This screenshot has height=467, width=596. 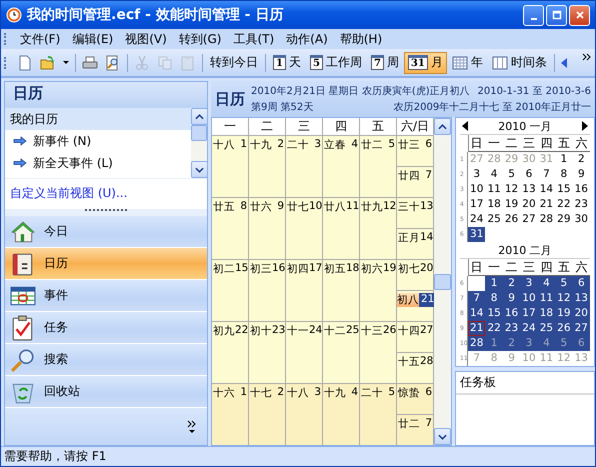 I want to click on next-month-icon, so click(x=585, y=126).